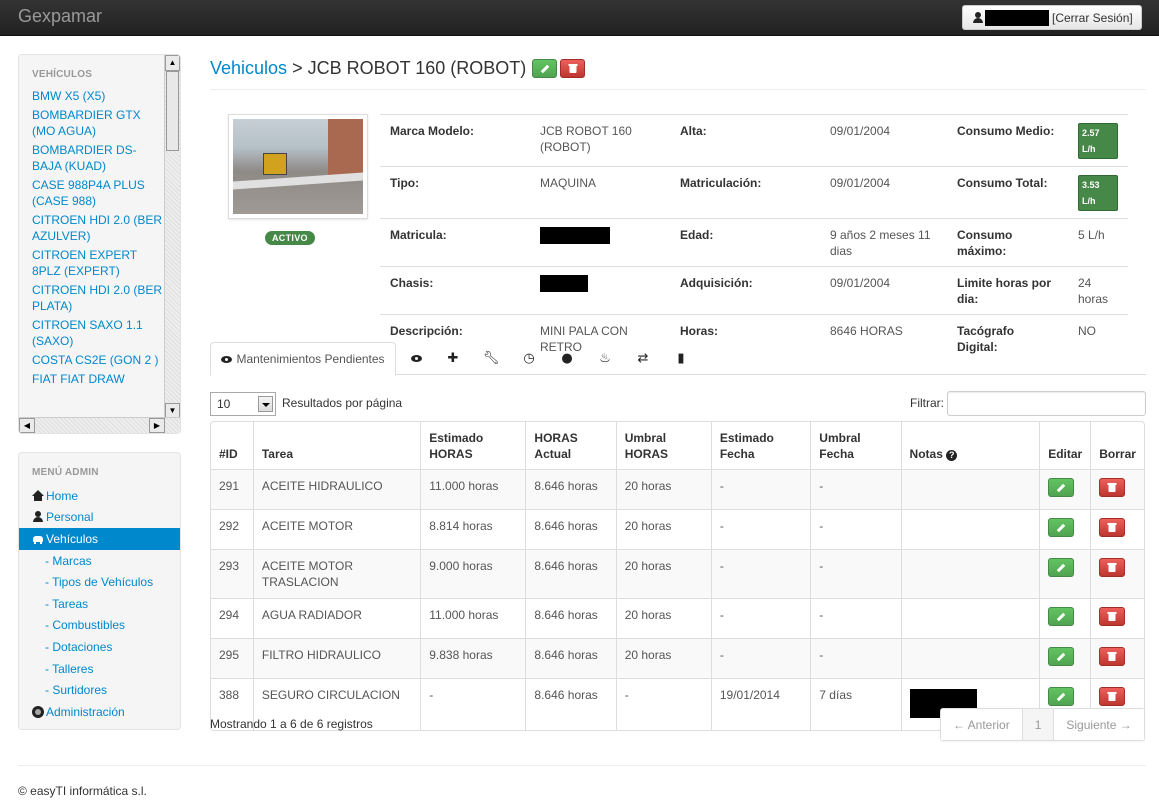 The width and height of the screenshot is (1159, 807). What do you see at coordinates (98, 123) in the screenshot?
I see `vehicle-link: BOMBARDIER GTX (MO AGUA)` at bounding box center [98, 123].